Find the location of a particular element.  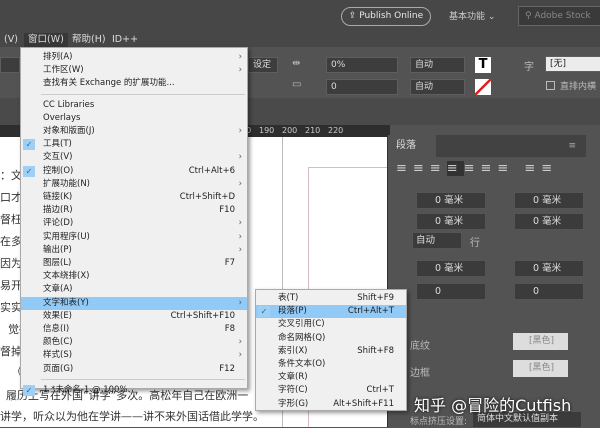

menu-item: 效果(E) Ctrl+Shift+F10 is located at coordinates (134, 316).